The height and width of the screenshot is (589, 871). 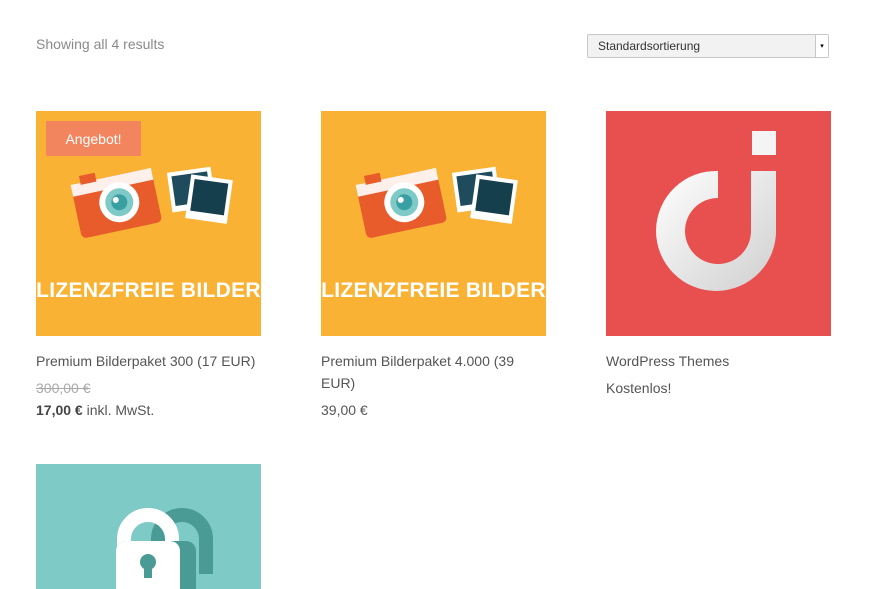 What do you see at coordinates (639, 388) in the screenshot?
I see `price: Kostenlos!` at bounding box center [639, 388].